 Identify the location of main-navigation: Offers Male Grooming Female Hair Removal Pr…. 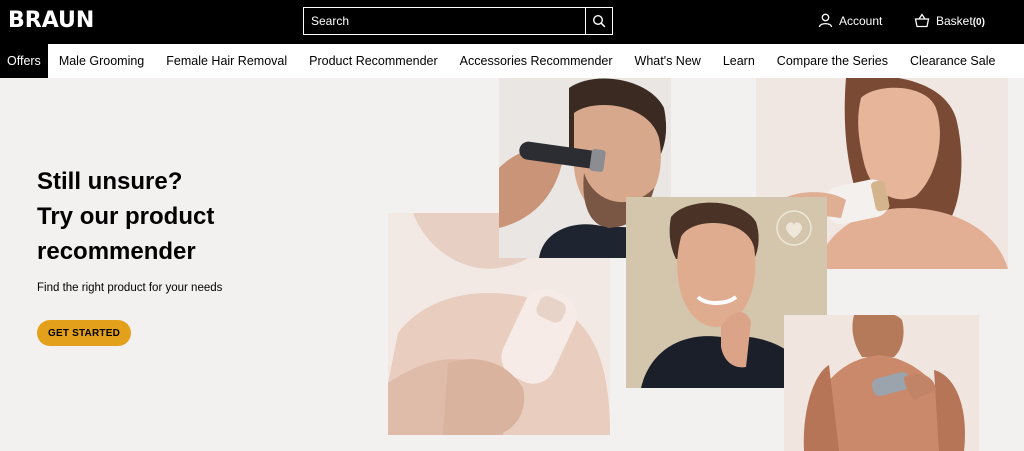
(512, 61).